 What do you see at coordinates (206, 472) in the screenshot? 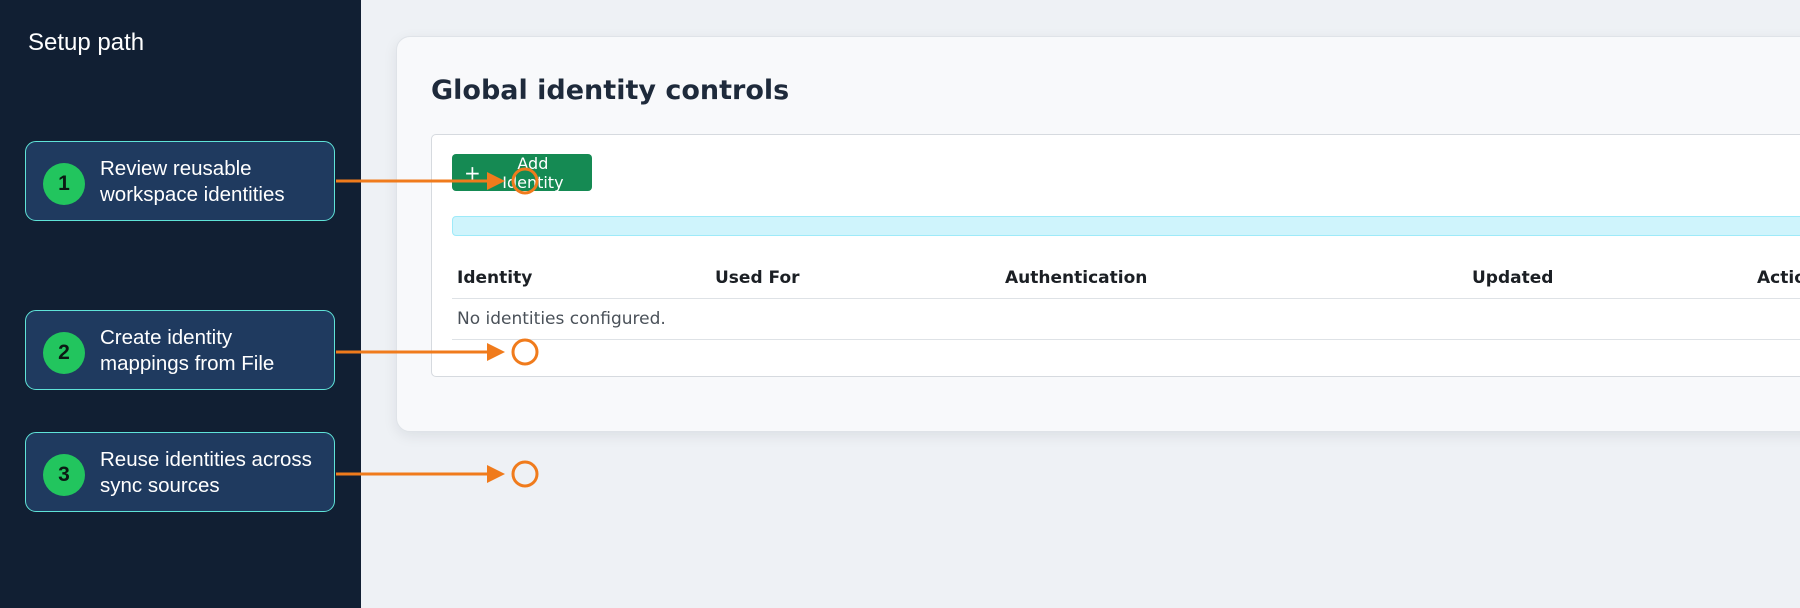
I see `step-label: Reuse identities across sync sources` at bounding box center [206, 472].